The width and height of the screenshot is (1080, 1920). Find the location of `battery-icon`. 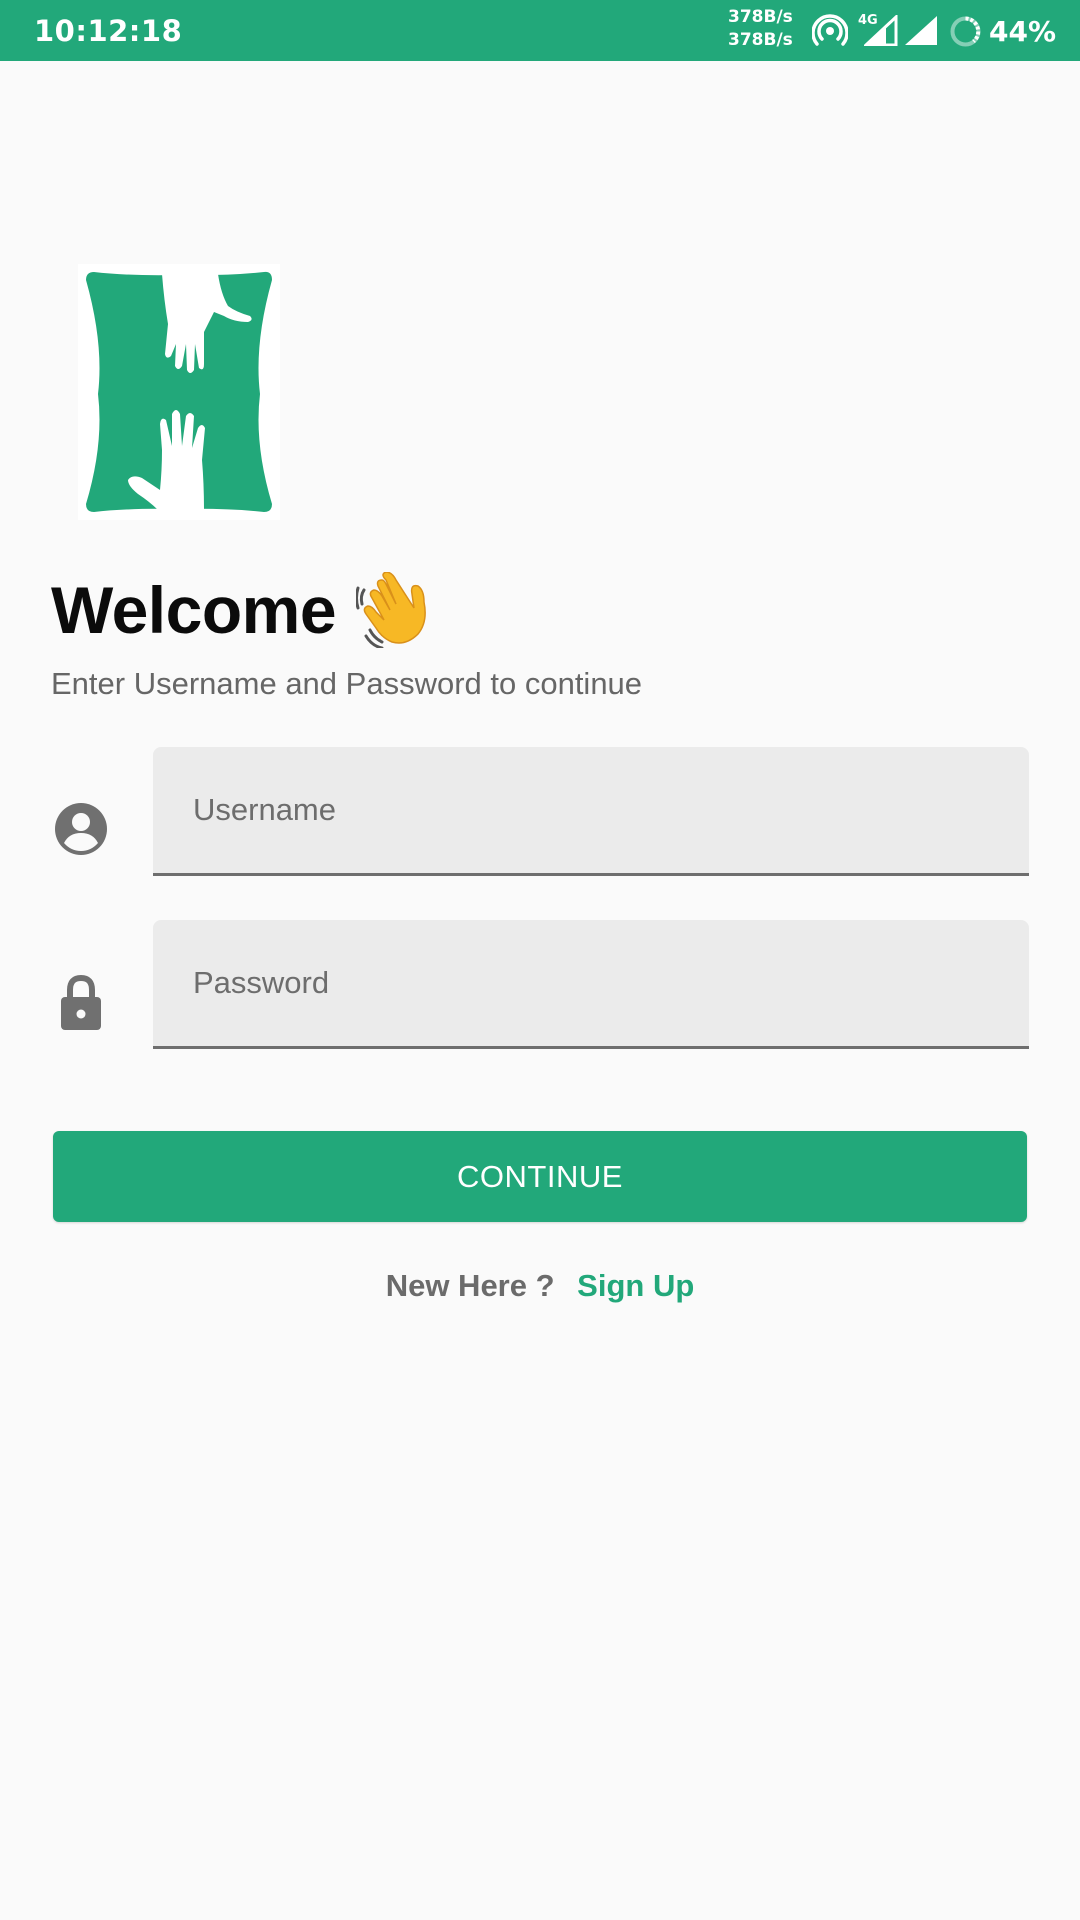

battery-icon is located at coordinates (965, 31).